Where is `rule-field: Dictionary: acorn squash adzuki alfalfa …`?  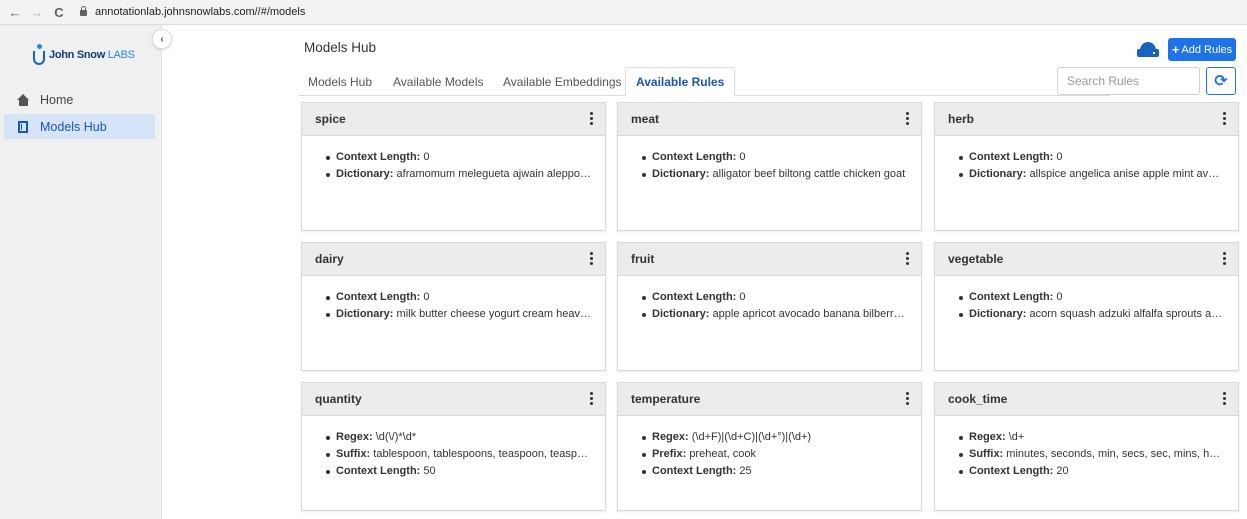
rule-field: Dictionary: acorn squash adzuki alfalfa … is located at coordinates (1090, 314).